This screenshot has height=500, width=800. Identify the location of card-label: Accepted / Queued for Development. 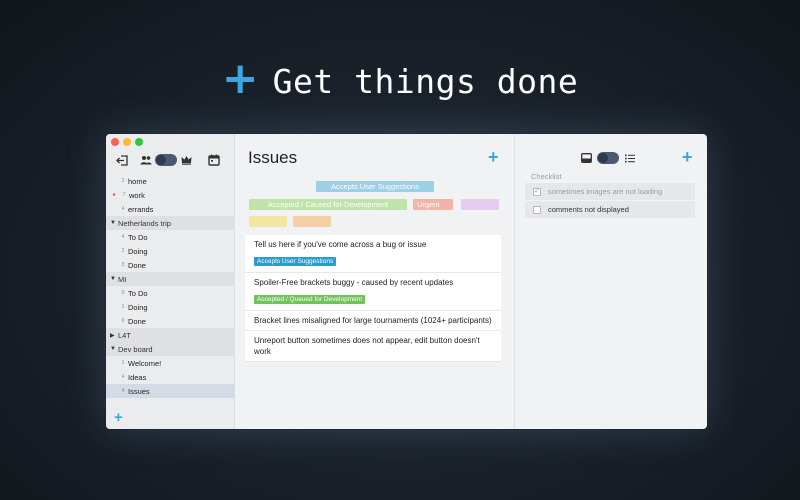
(310, 299).